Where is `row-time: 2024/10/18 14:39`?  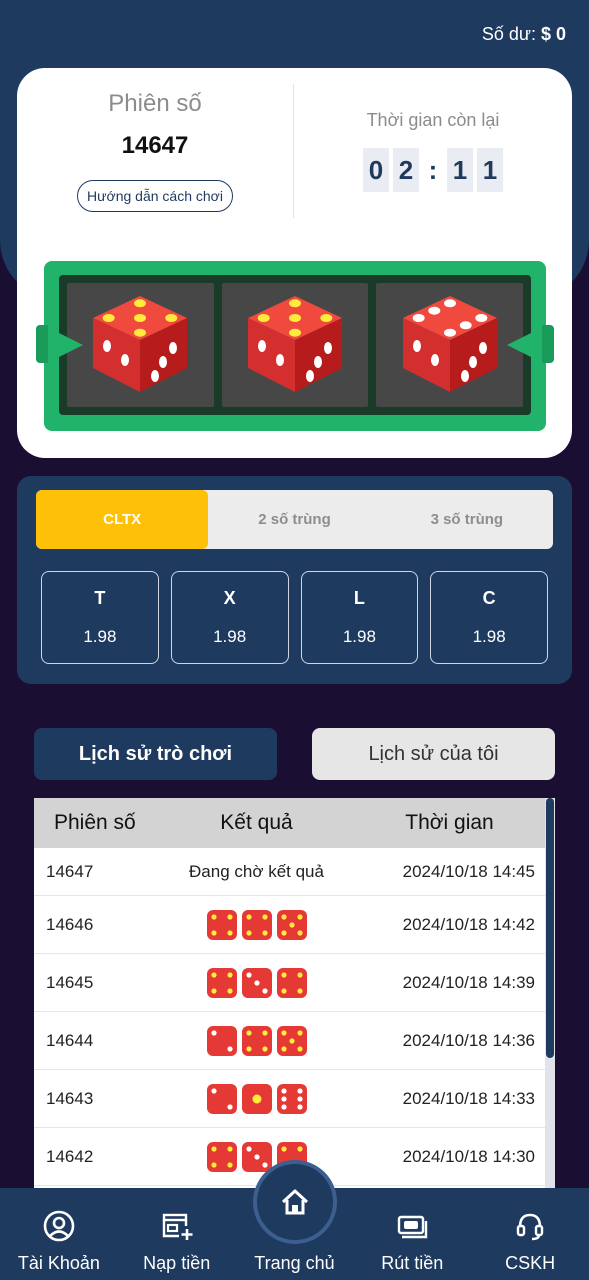
row-time: 2024/10/18 14:39 is located at coordinates (468, 982).